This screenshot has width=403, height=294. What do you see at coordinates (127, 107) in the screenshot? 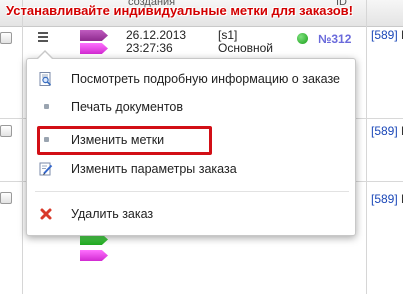
I see `menu-item-label: Печать документов` at bounding box center [127, 107].